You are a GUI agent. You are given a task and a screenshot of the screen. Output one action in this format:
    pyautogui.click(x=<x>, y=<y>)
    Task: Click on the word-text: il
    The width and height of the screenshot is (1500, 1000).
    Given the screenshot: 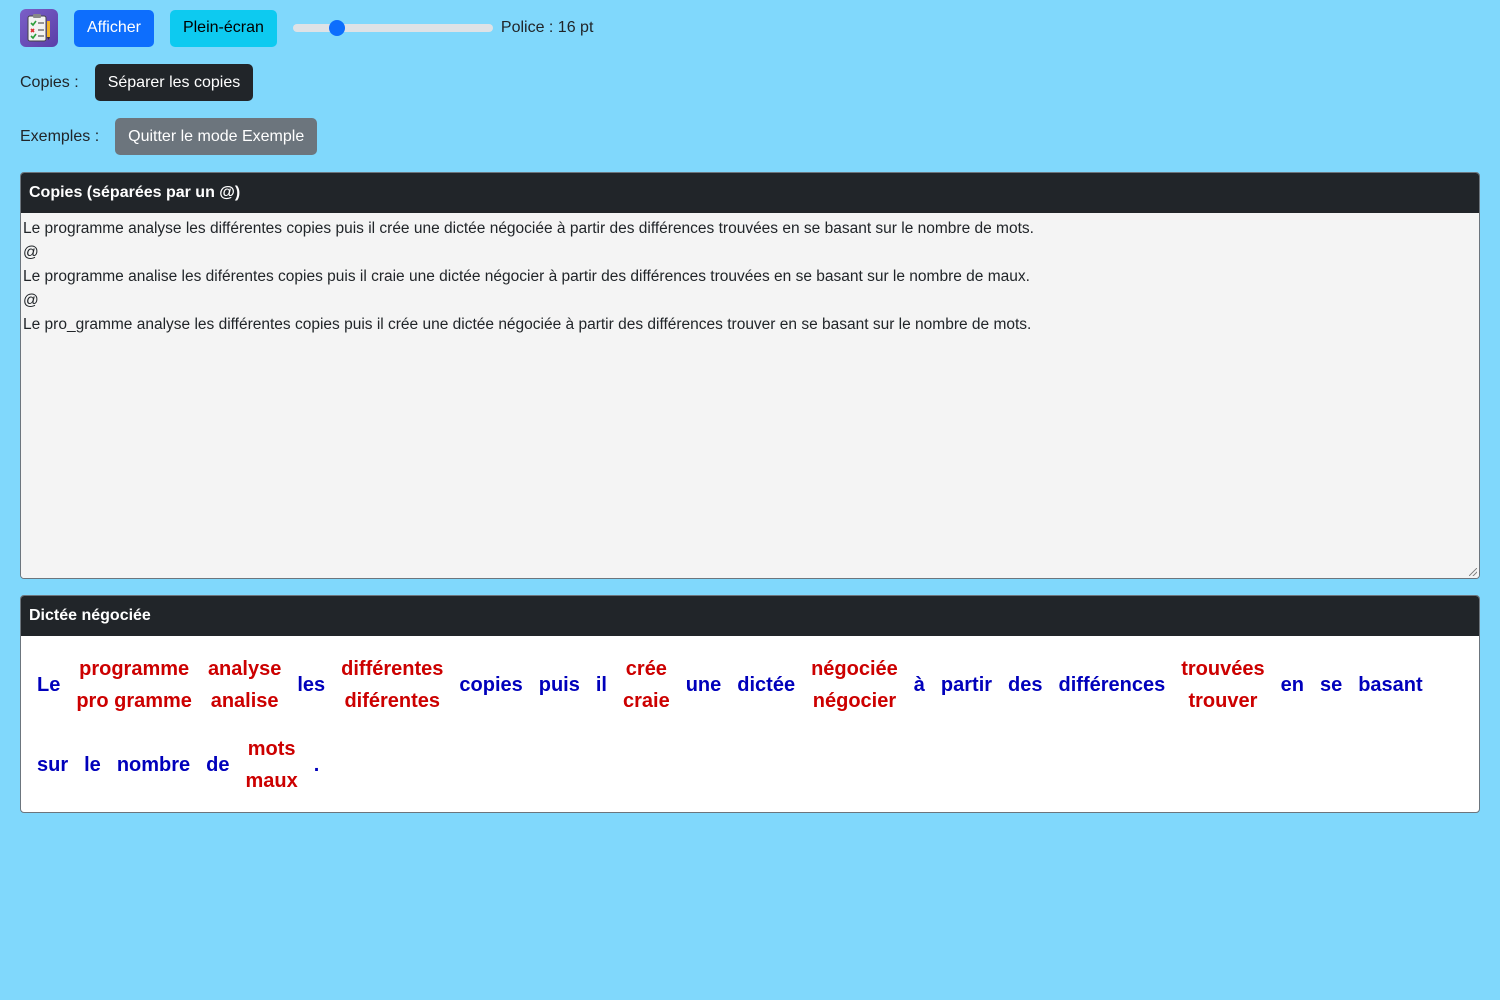 What is the action you would take?
    pyautogui.click(x=601, y=685)
    